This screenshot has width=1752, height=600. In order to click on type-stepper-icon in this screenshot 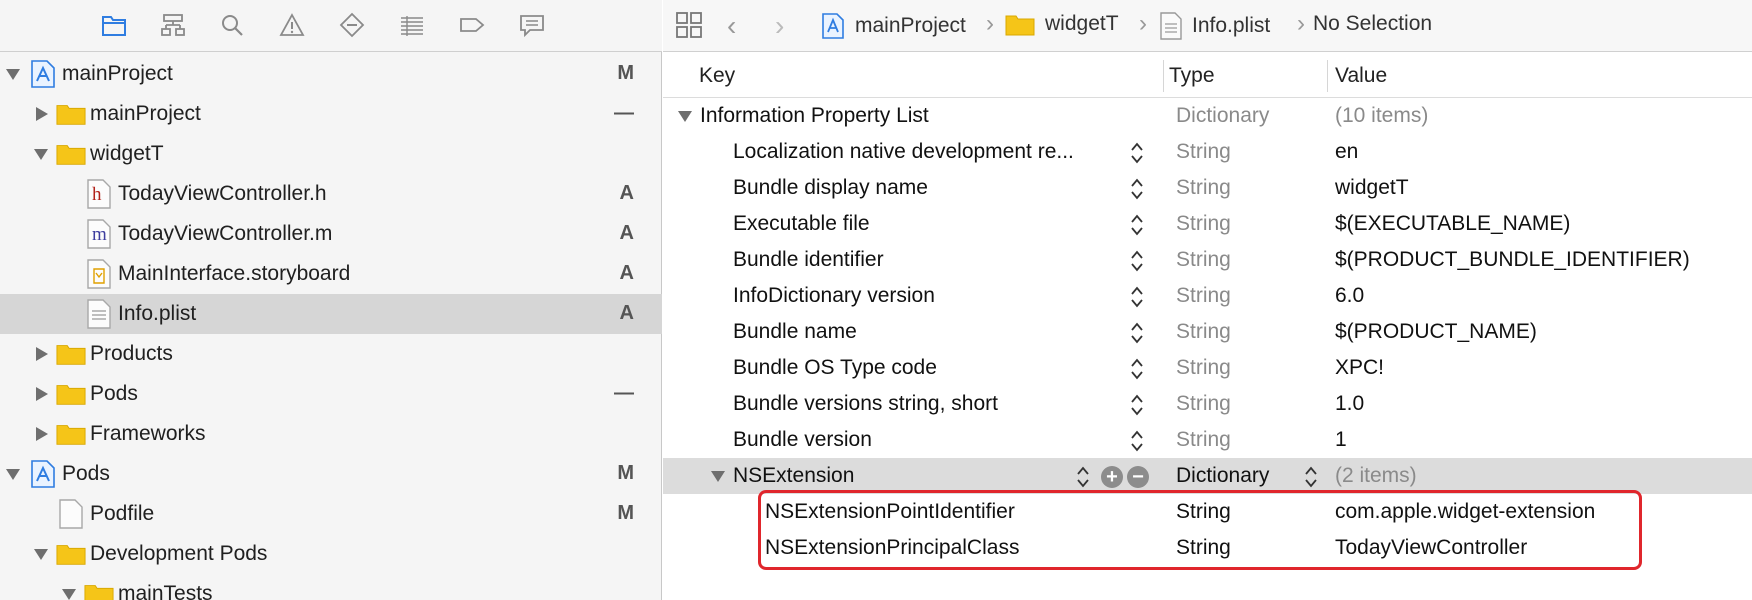, I will do `click(1311, 477)`.